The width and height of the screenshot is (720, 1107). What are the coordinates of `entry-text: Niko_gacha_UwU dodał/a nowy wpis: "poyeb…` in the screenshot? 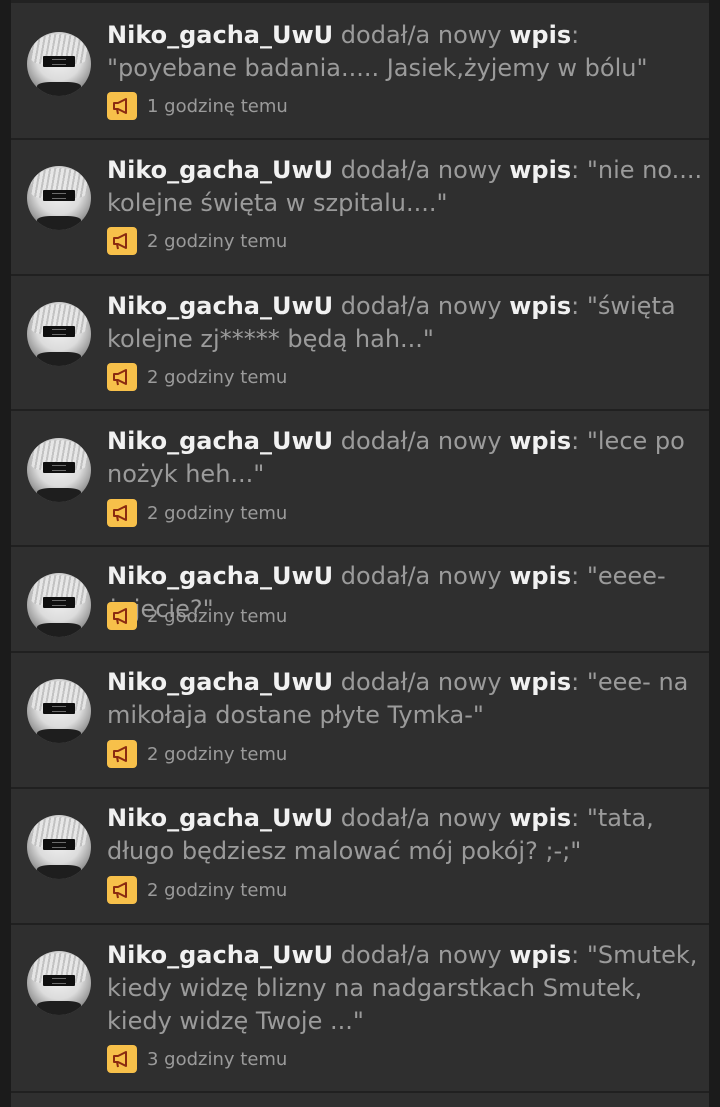 It's located at (406, 52).